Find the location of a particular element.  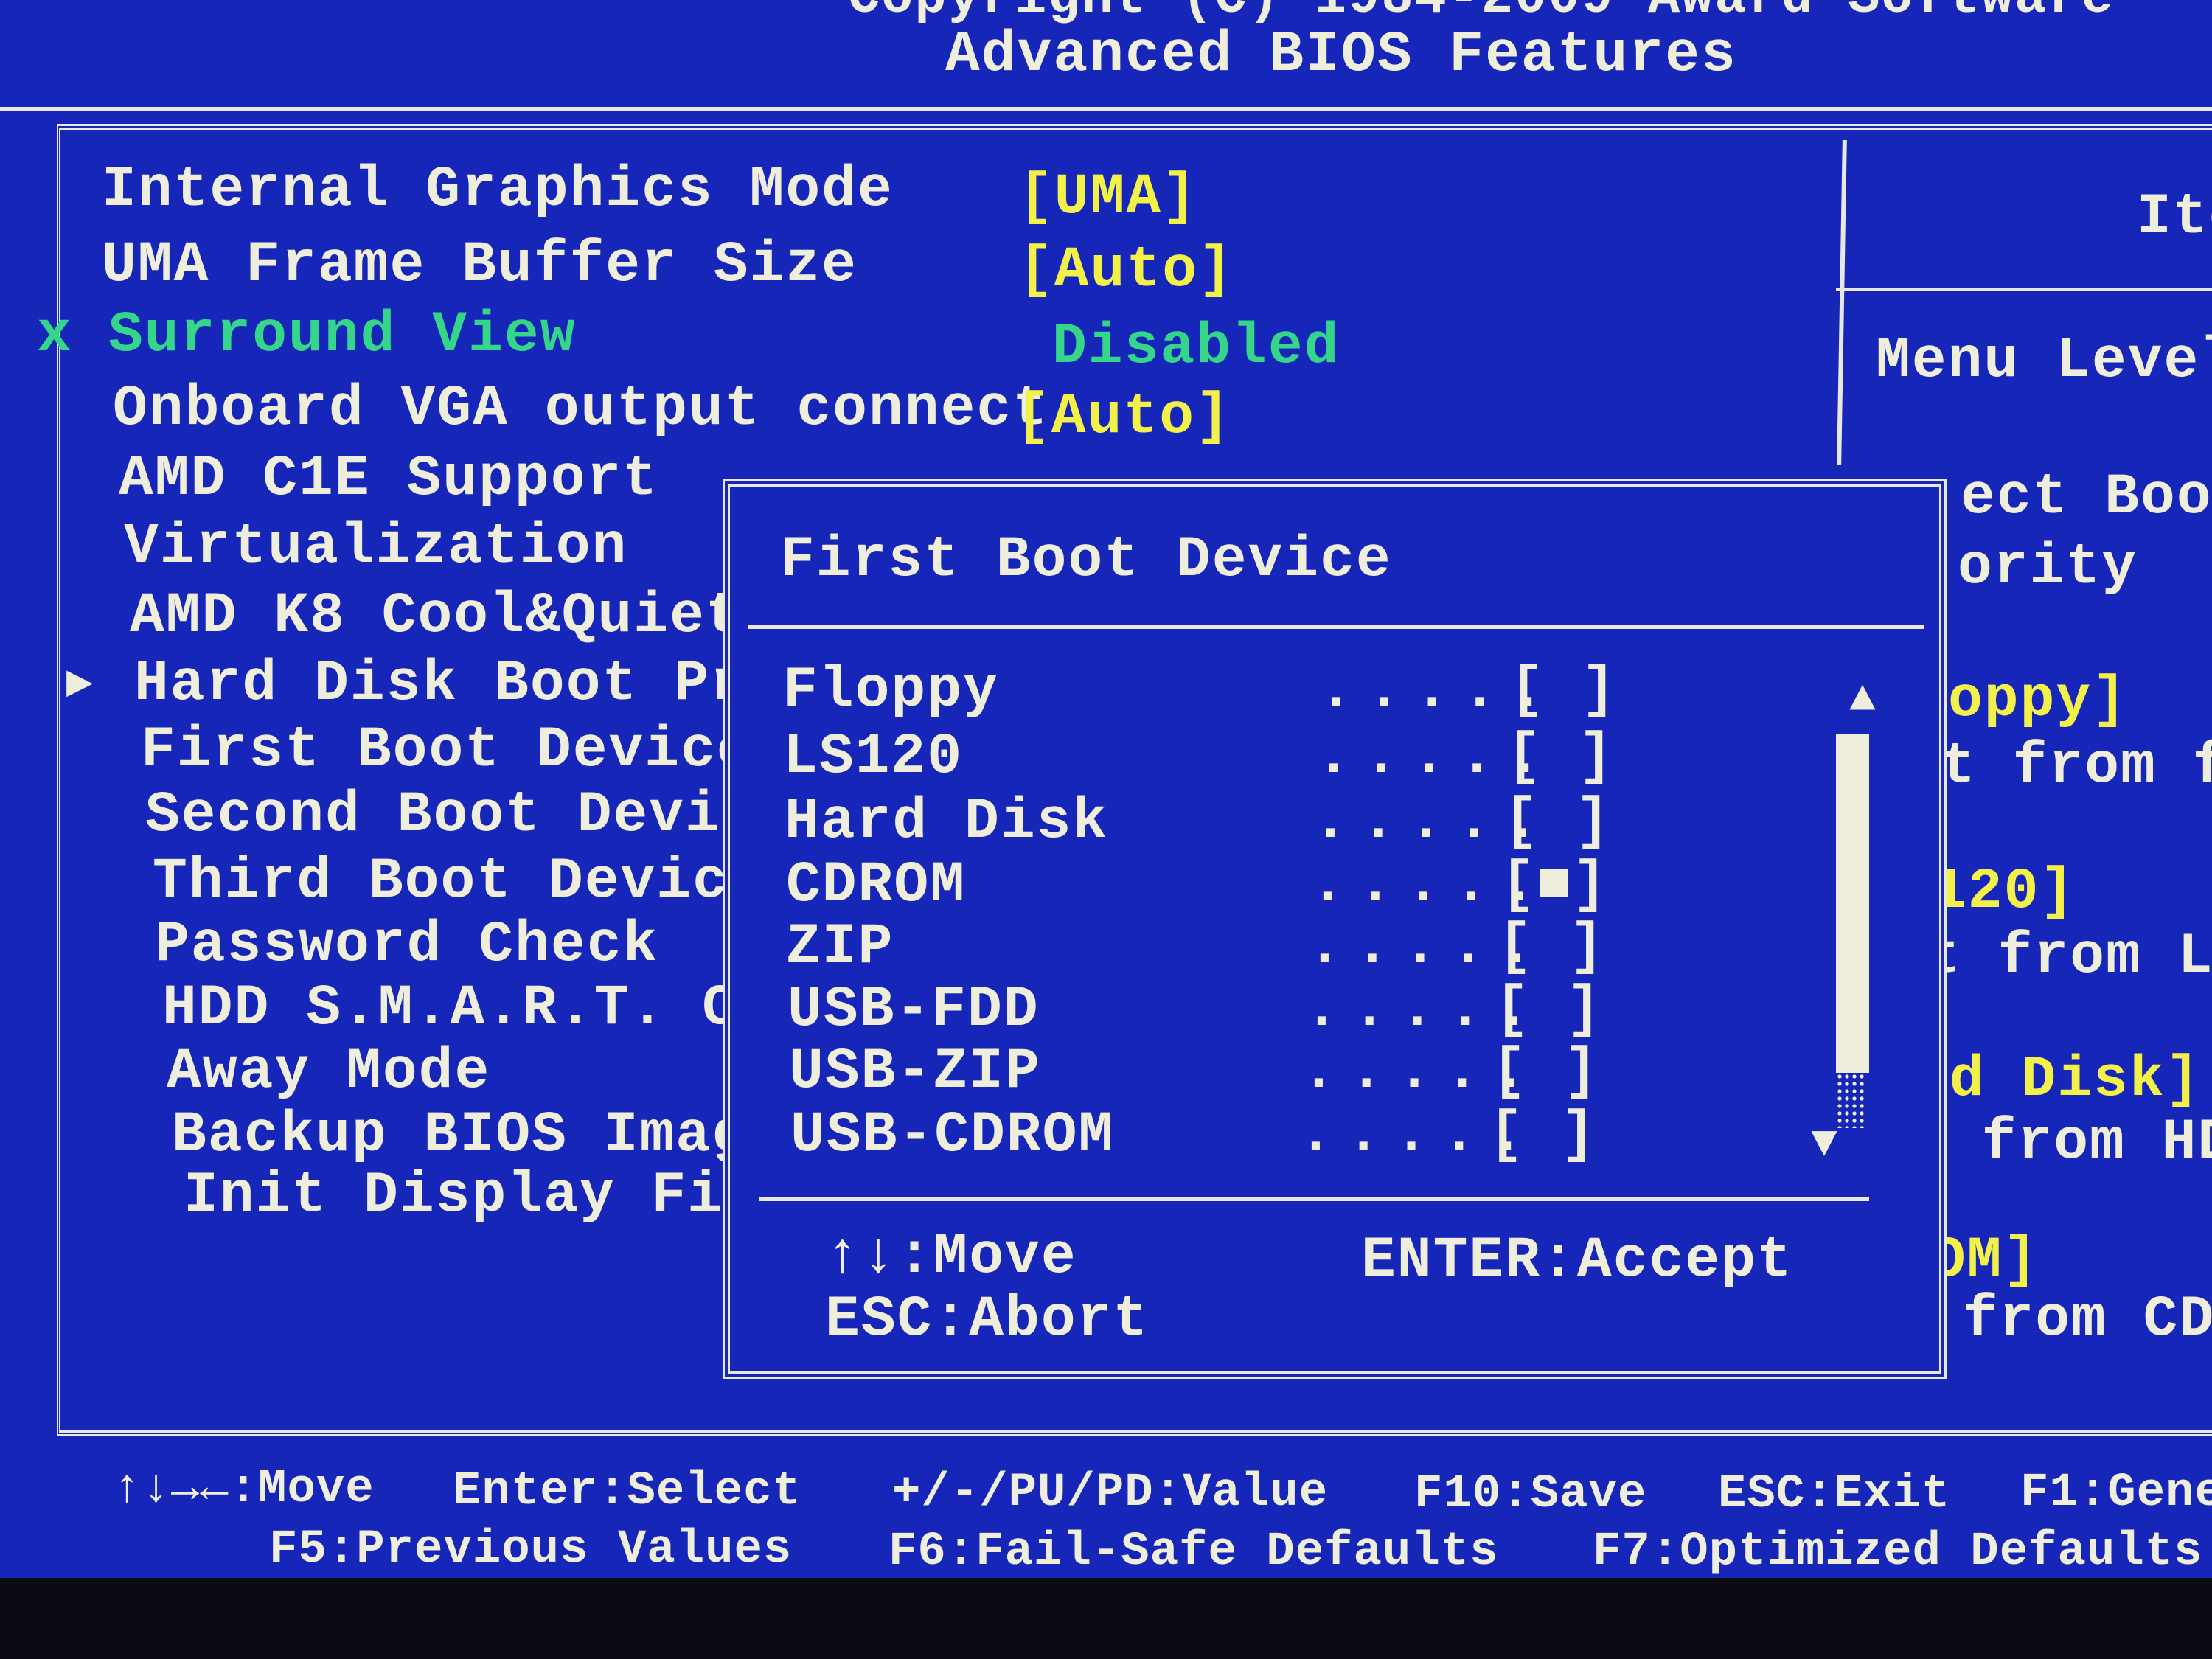

key-fail-safe-defaults: F6:Fail-Safe Defaults is located at coordinates (1193, 1552).